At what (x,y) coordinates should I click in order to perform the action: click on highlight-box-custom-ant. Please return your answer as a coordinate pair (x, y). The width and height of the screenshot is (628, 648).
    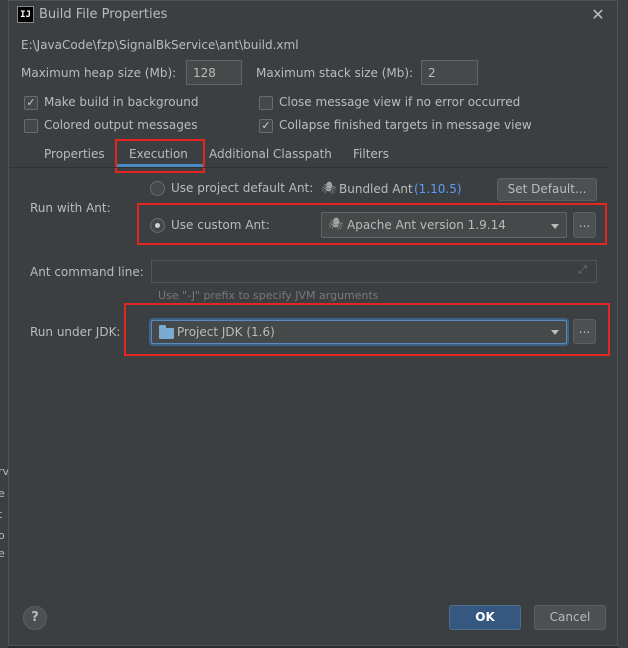
    Looking at the image, I should click on (372, 224).